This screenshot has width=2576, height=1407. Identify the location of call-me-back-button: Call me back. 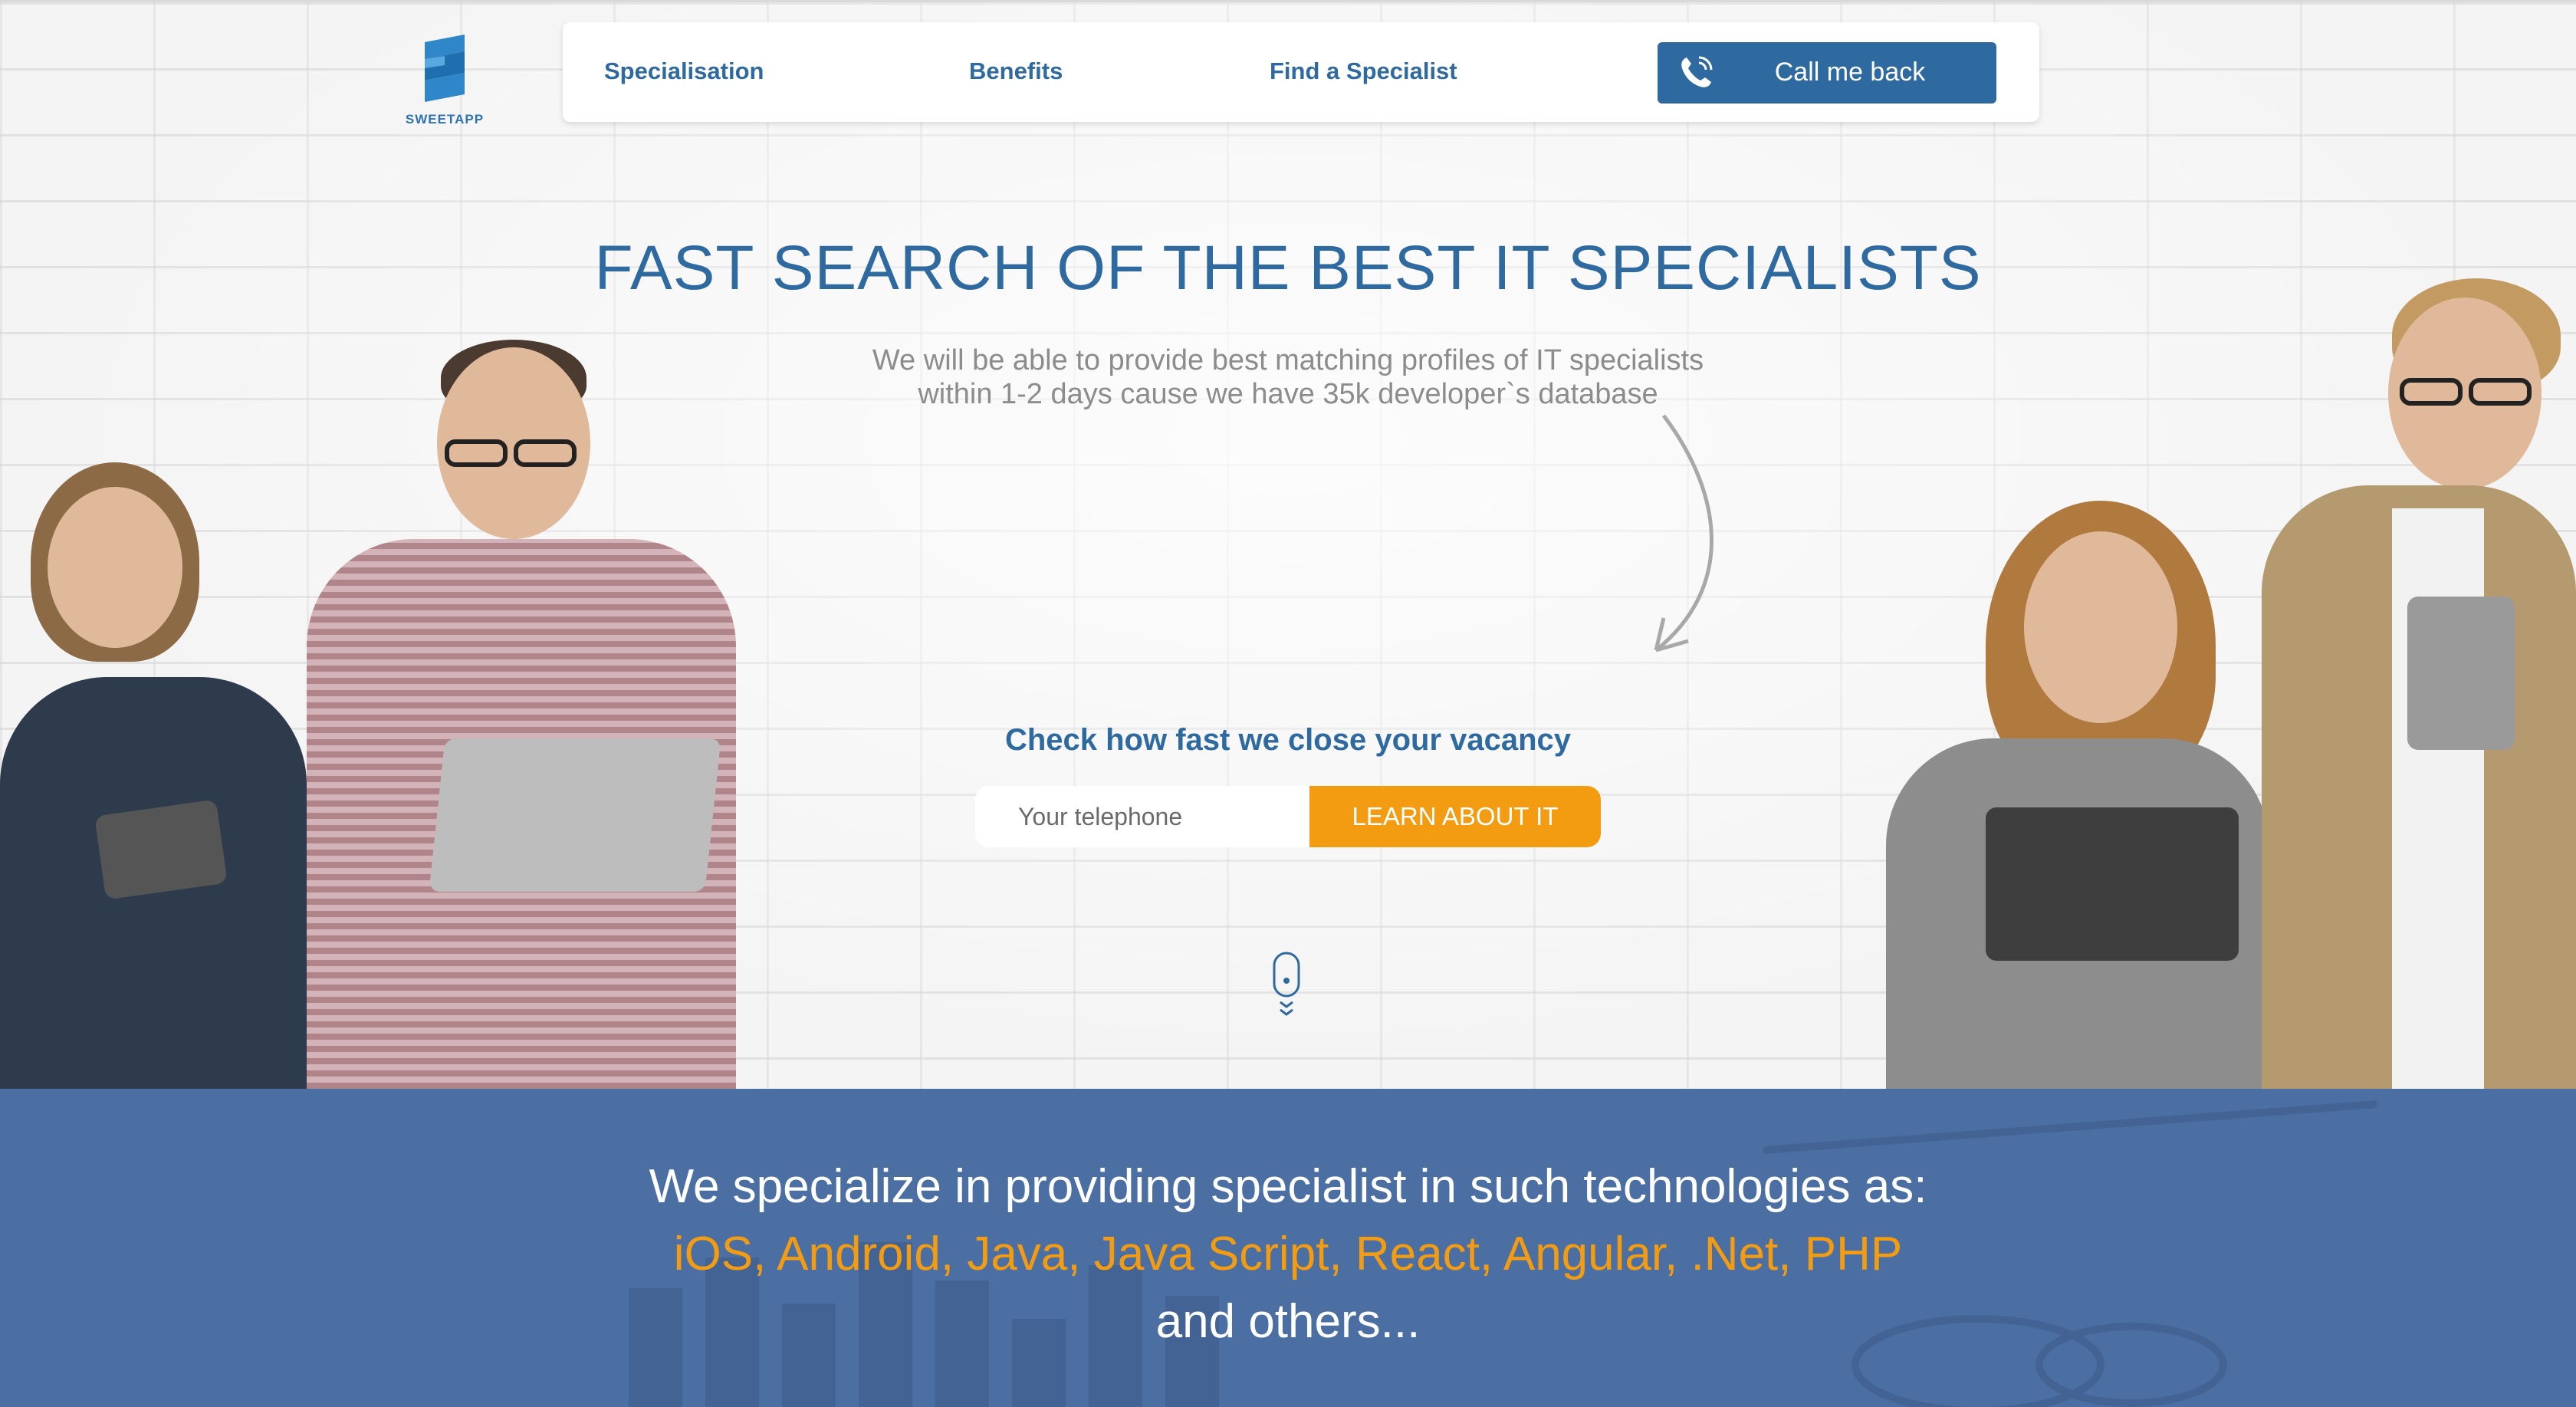
(1827, 73).